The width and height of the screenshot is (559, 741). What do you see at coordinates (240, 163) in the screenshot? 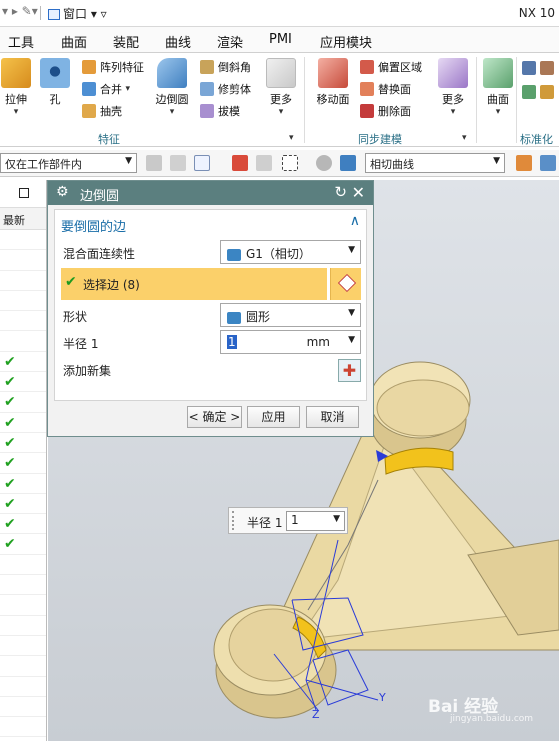
I see `point-snap-icon` at bounding box center [240, 163].